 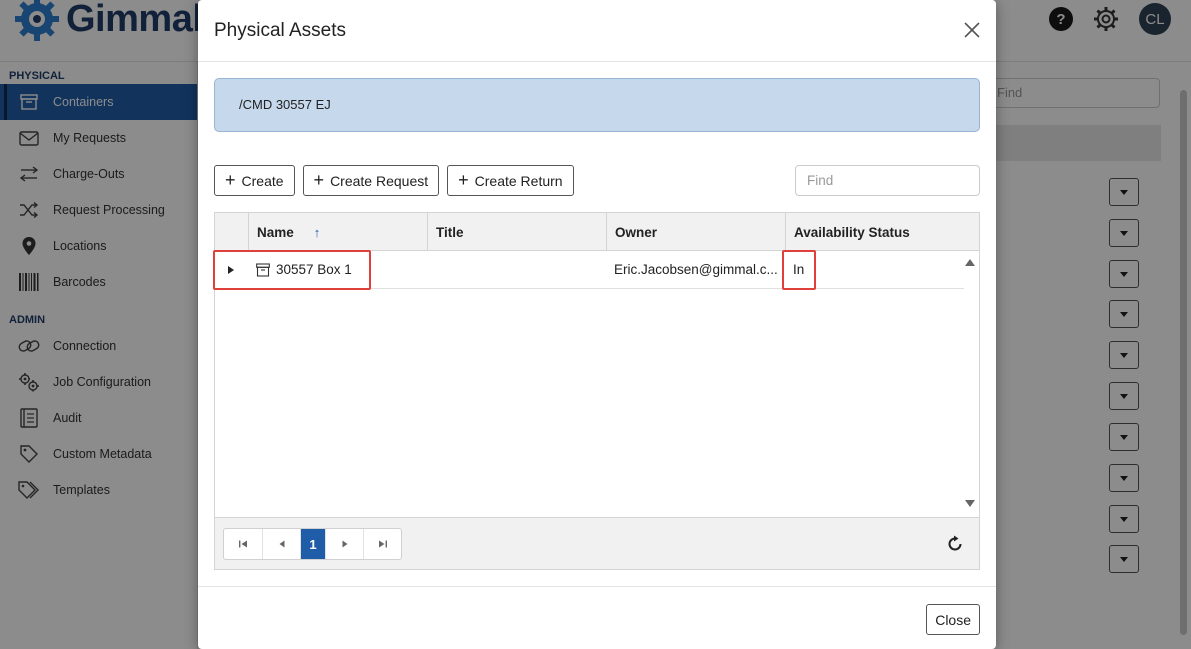 What do you see at coordinates (317, 232) in the screenshot?
I see `sort-ascending-icon: ↑` at bounding box center [317, 232].